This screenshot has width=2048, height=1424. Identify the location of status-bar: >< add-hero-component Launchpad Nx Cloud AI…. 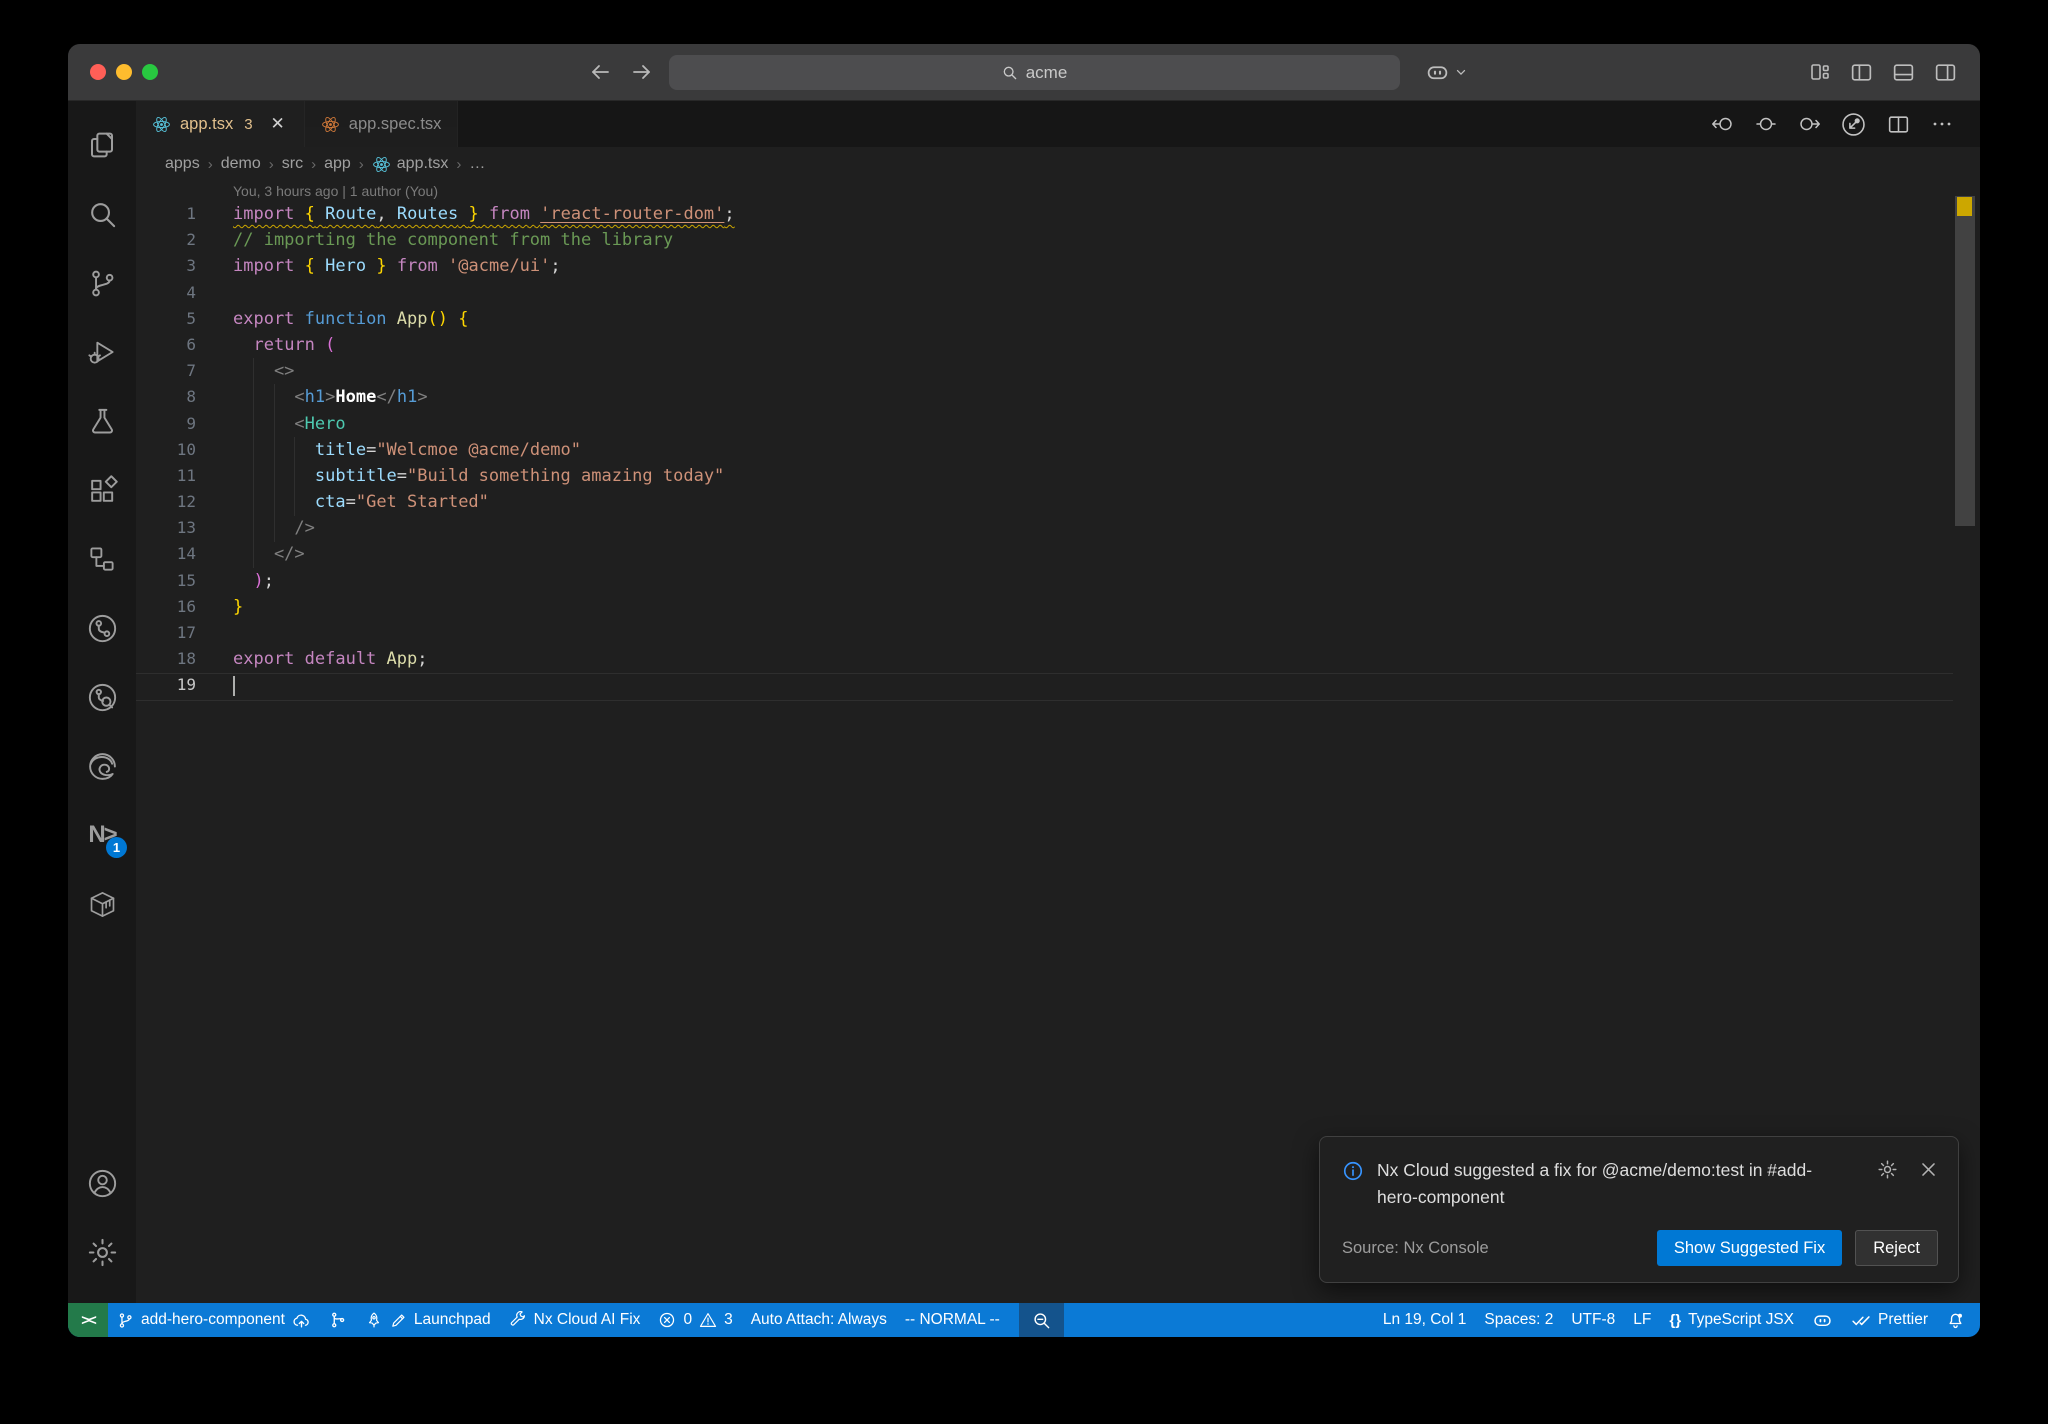
(1024, 1320).